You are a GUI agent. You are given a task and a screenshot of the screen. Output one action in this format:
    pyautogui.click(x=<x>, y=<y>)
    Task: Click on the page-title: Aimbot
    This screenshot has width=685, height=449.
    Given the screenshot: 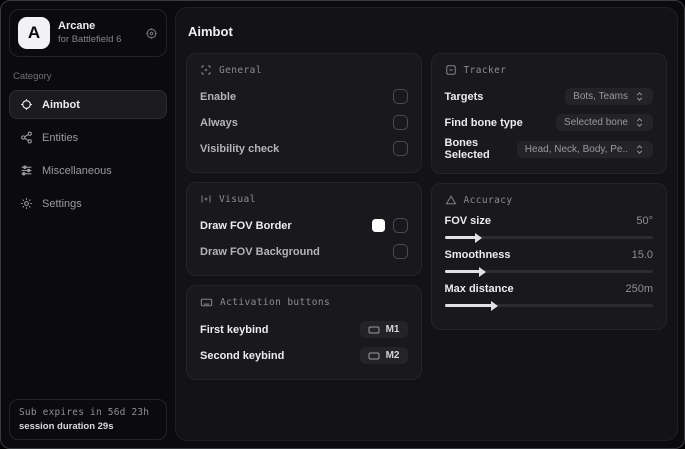 What is the action you would take?
    pyautogui.click(x=210, y=31)
    